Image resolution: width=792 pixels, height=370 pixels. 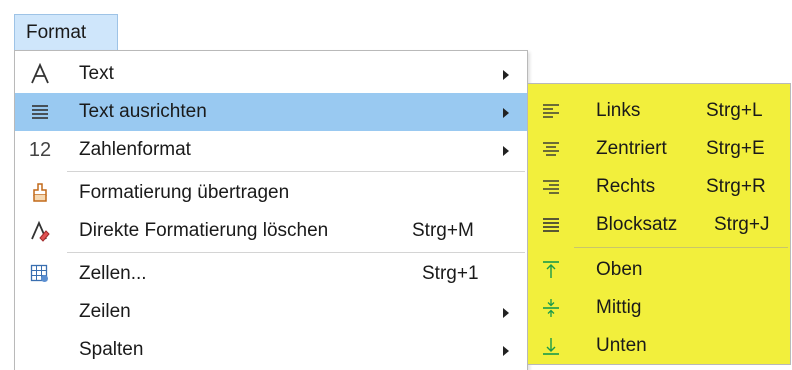 What do you see at coordinates (551, 225) in the screenshot?
I see `align-justify-icon` at bounding box center [551, 225].